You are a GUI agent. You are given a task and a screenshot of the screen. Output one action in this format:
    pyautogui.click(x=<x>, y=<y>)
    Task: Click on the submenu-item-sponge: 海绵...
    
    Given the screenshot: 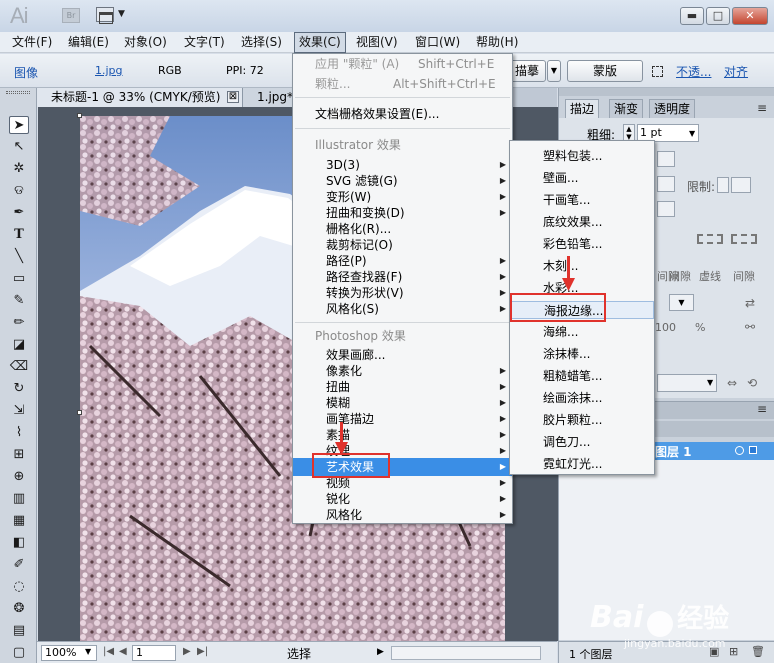 What is the action you would take?
    pyautogui.click(x=582, y=332)
    